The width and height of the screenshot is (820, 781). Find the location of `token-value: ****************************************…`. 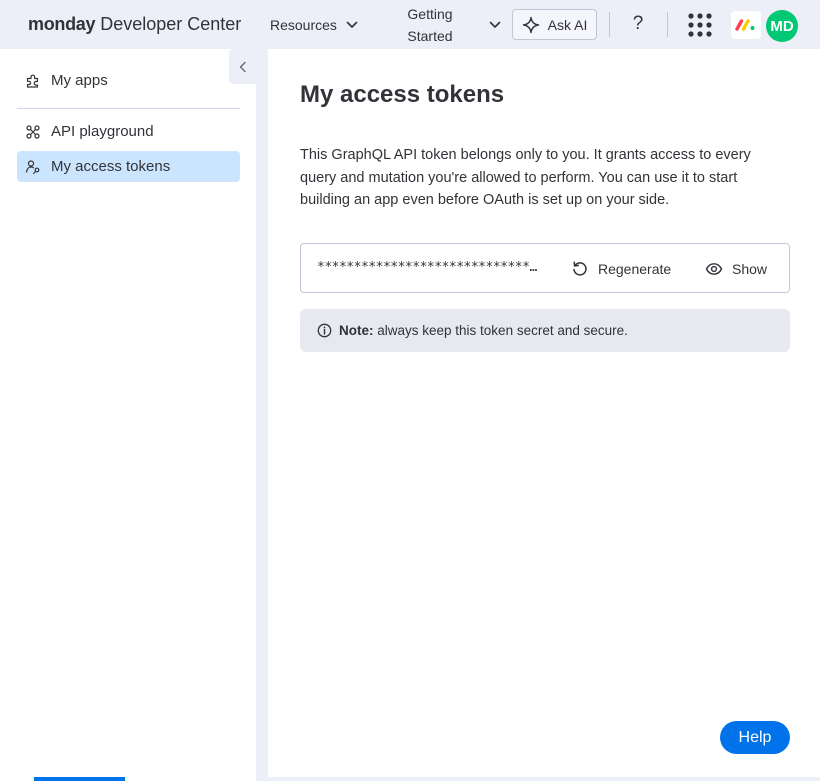

token-value: ****************************************… is located at coordinates (430, 267).